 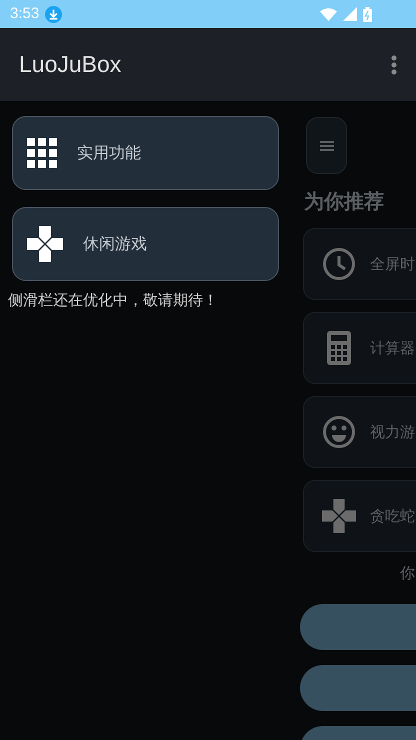 What do you see at coordinates (113, 300) in the screenshot?
I see `drawer-note: 侧滑栏还在优化中，敬请期待！` at bounding box center [113, 300].